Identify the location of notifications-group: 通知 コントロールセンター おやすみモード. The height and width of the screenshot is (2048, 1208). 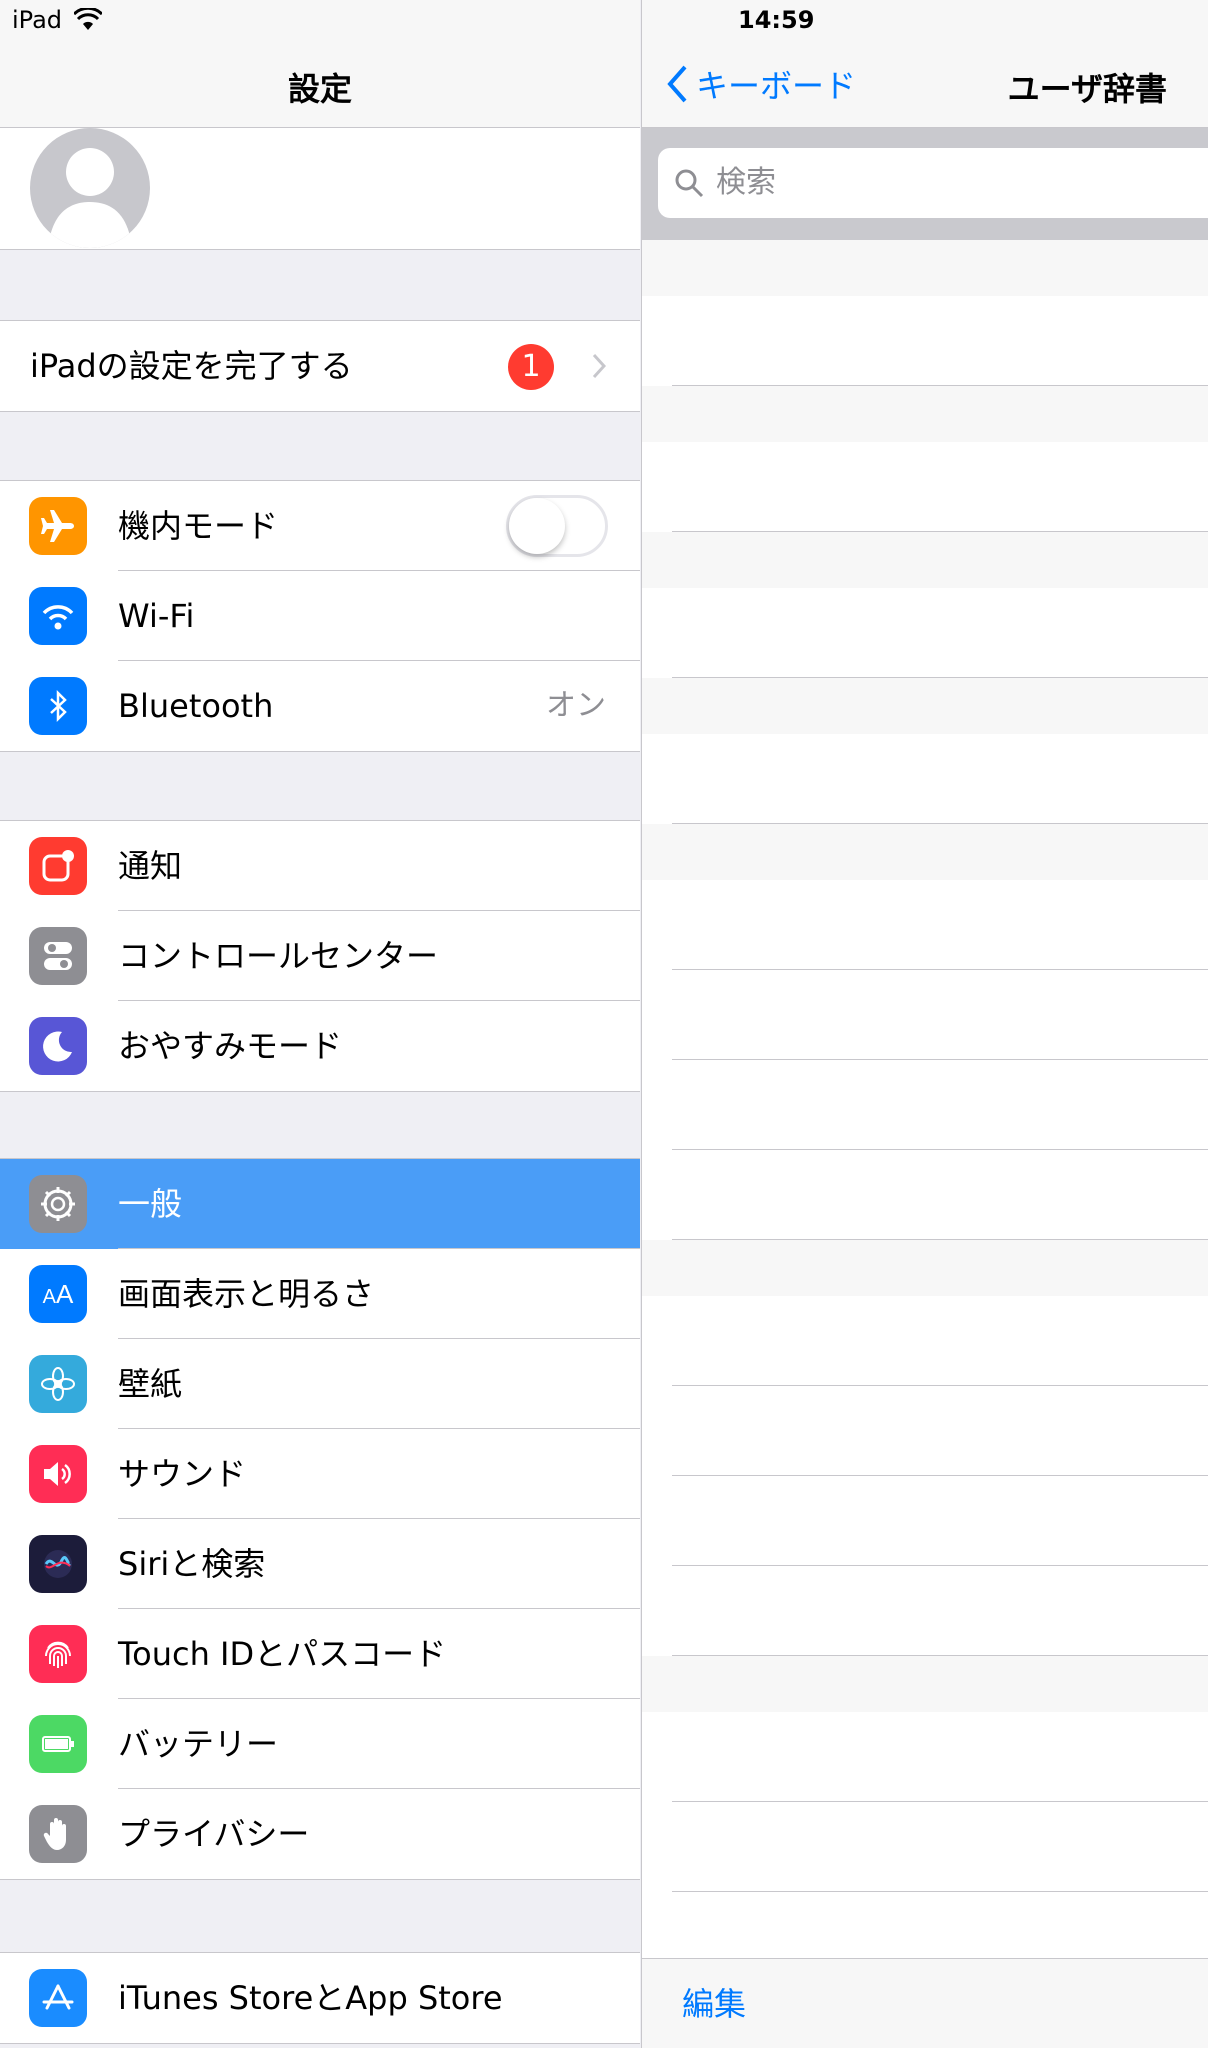
(320, 956).